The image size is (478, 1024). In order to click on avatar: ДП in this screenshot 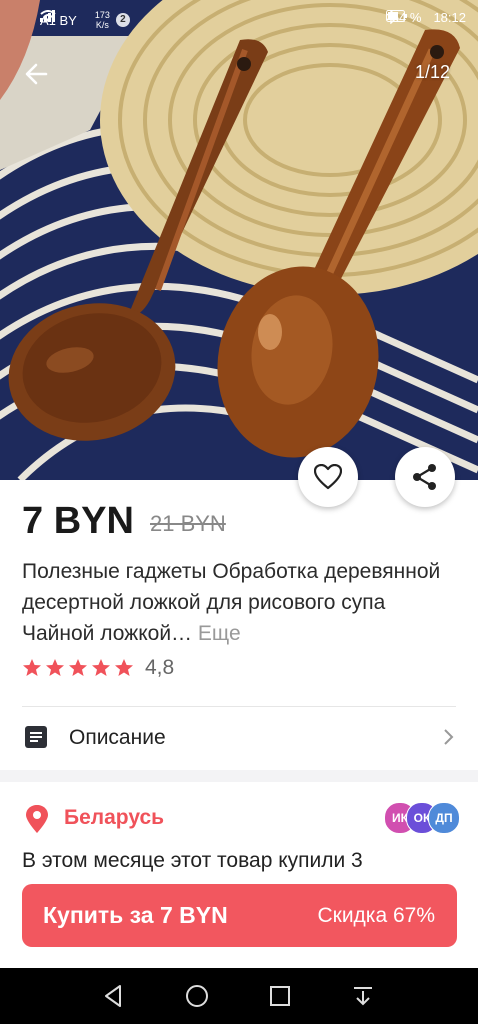, I will do `click(444, 818)`.